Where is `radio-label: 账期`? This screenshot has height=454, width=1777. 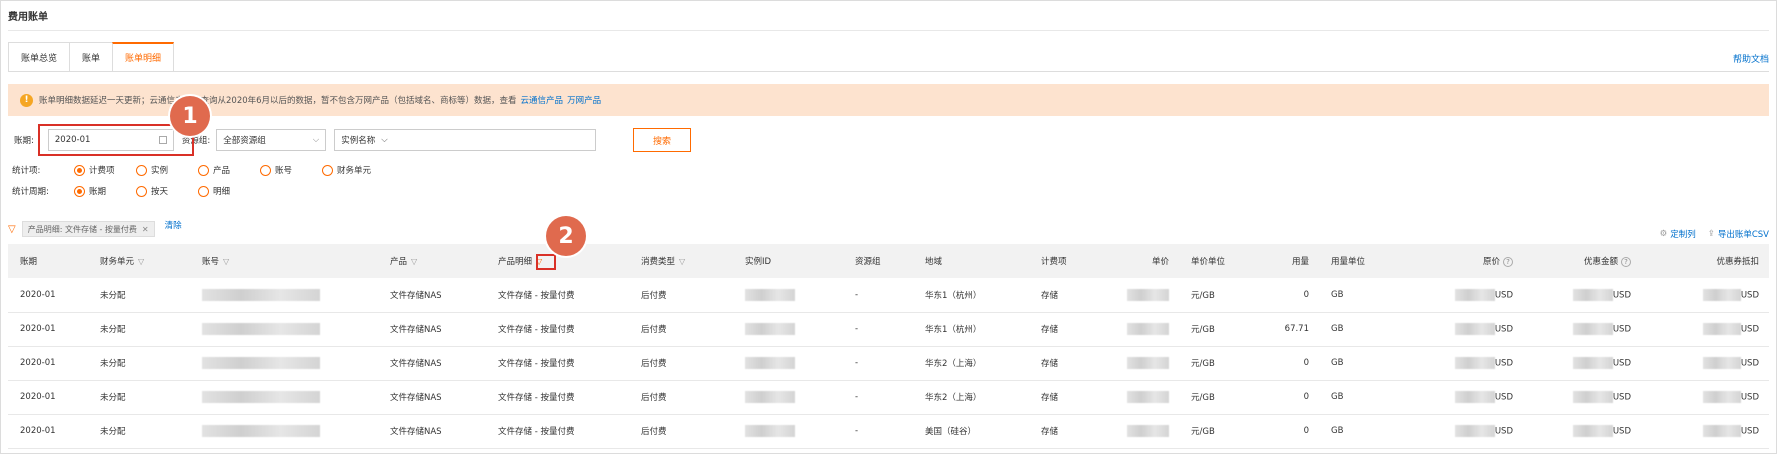
radio-label: 账期 is located at coordinates (98, 192).